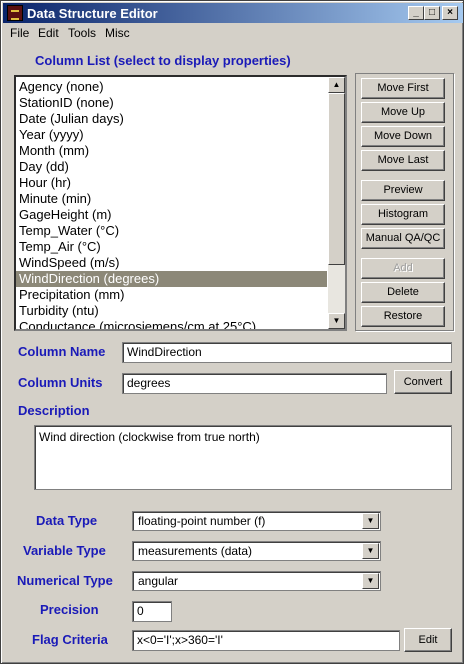  What do you see at coordinates (92, 13) in the screenshot?
I see `window-title: Data Structure Editor` at bounding box center [92, 13].